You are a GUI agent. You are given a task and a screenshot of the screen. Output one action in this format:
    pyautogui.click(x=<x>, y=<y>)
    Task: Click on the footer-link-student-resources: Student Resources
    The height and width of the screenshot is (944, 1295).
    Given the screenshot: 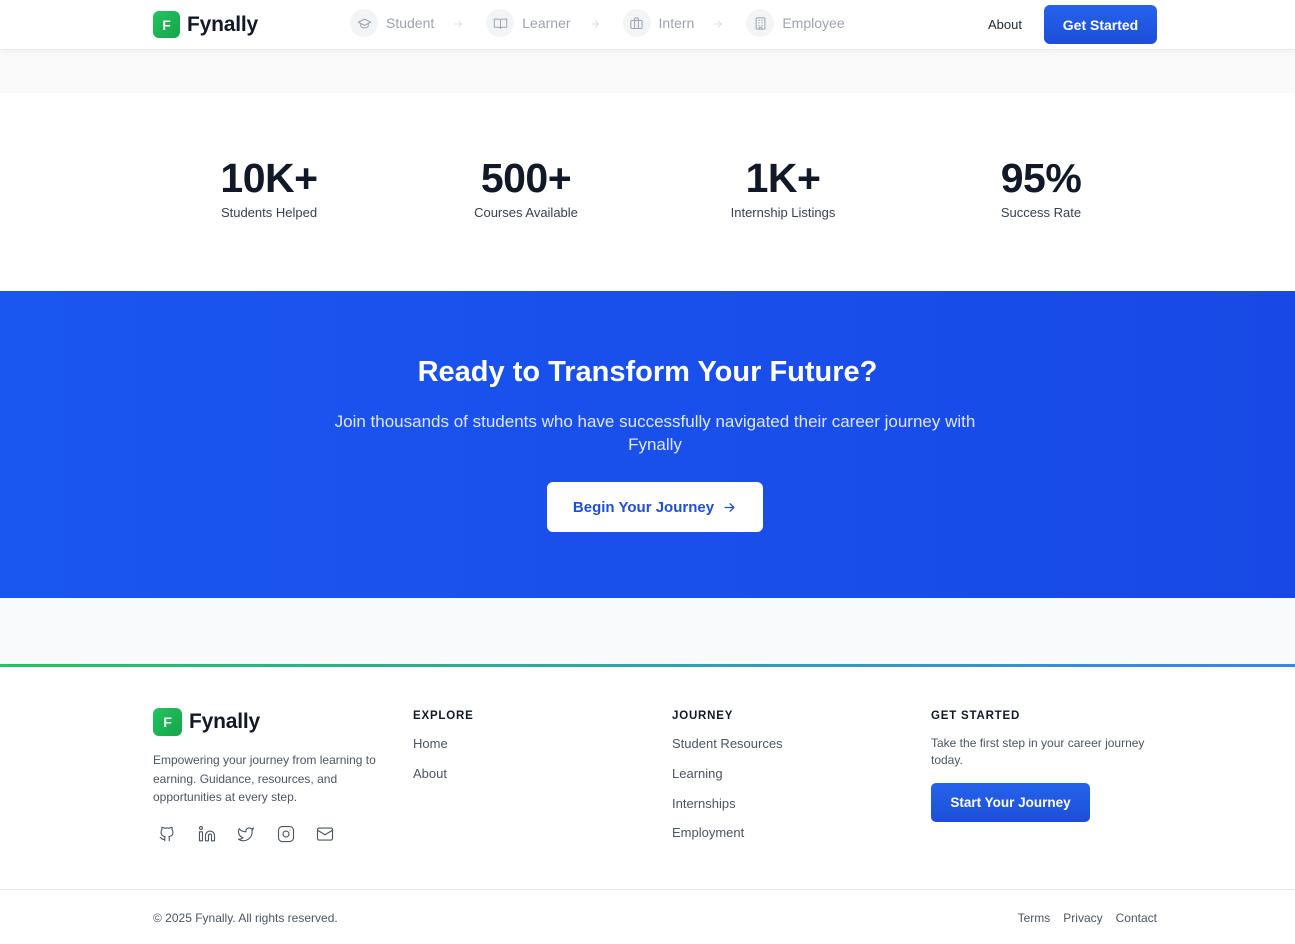 What is the action you would take?
    pyautogui.click(x=727, y=744)
    